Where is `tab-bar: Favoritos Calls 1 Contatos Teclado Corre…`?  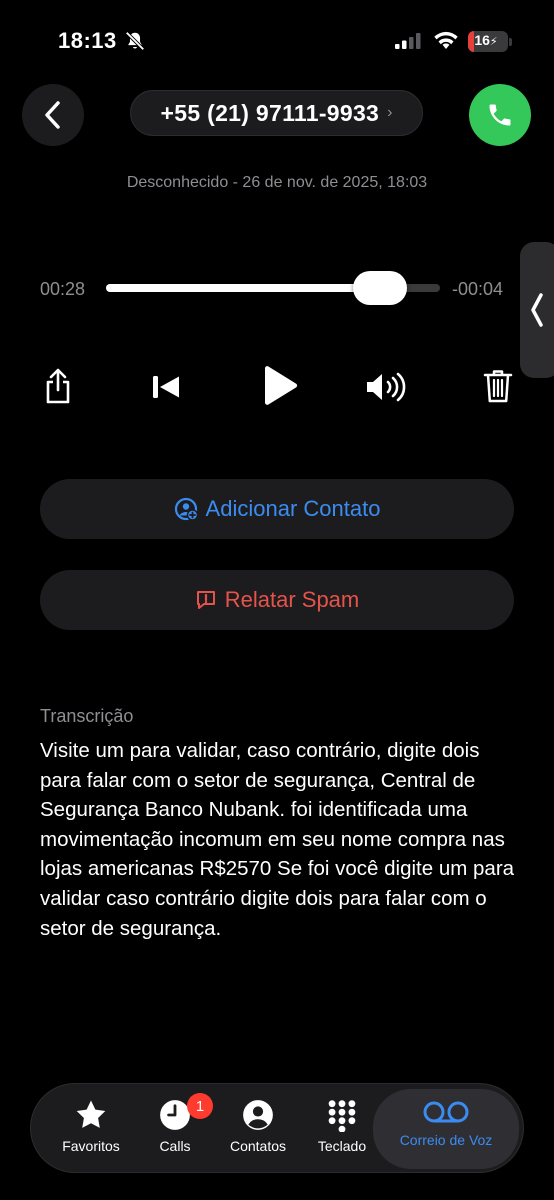 tab-bar: Favoritos Calls 1 Contatos Teclado Corre… is located at coordinates (277, 1128).